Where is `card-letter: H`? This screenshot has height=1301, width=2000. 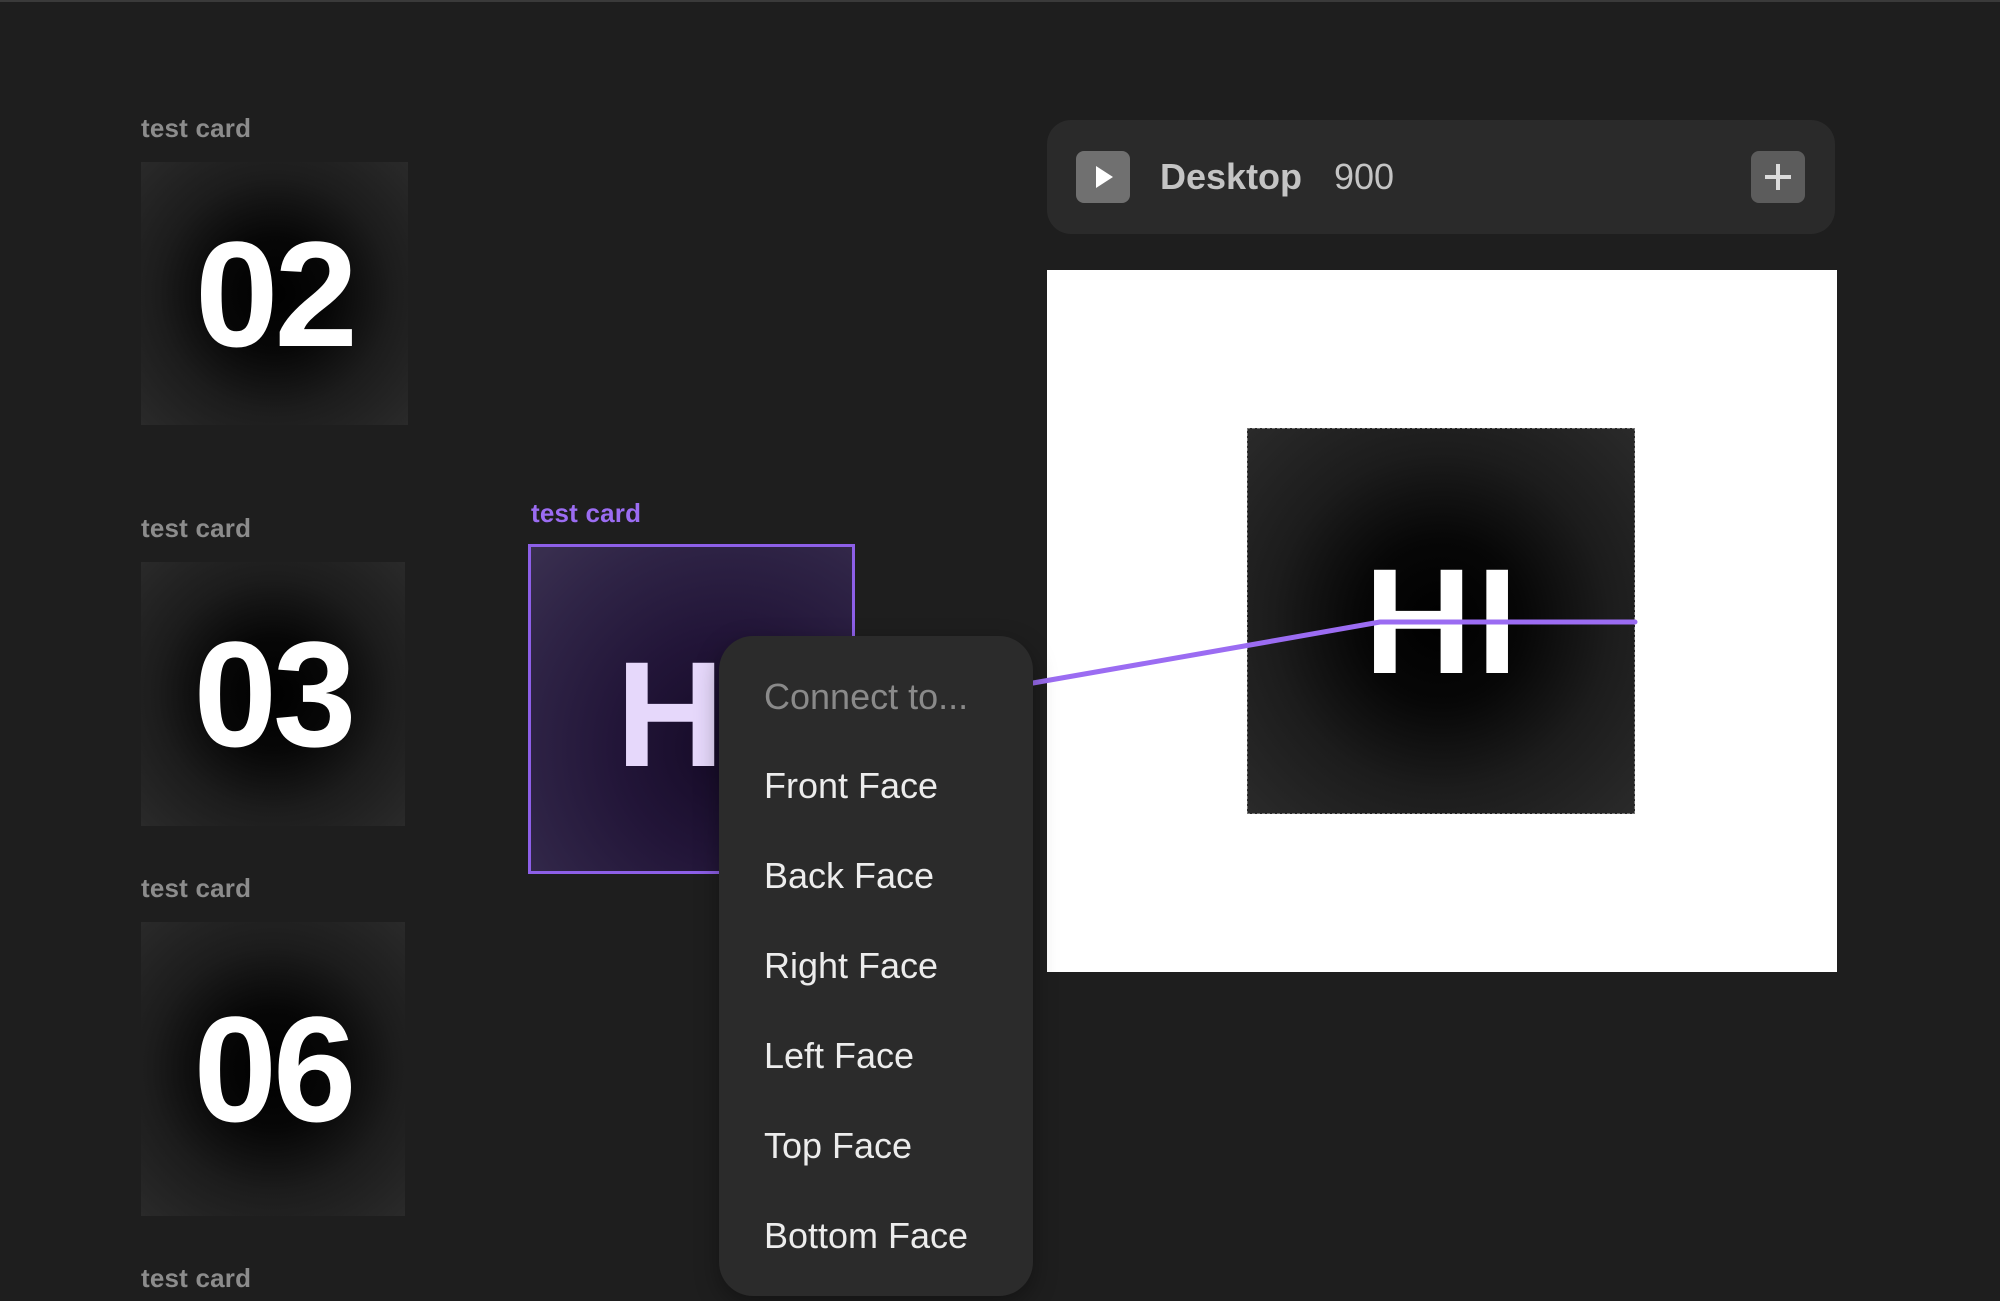
card-letter: H is located at coordinates (670, 714).